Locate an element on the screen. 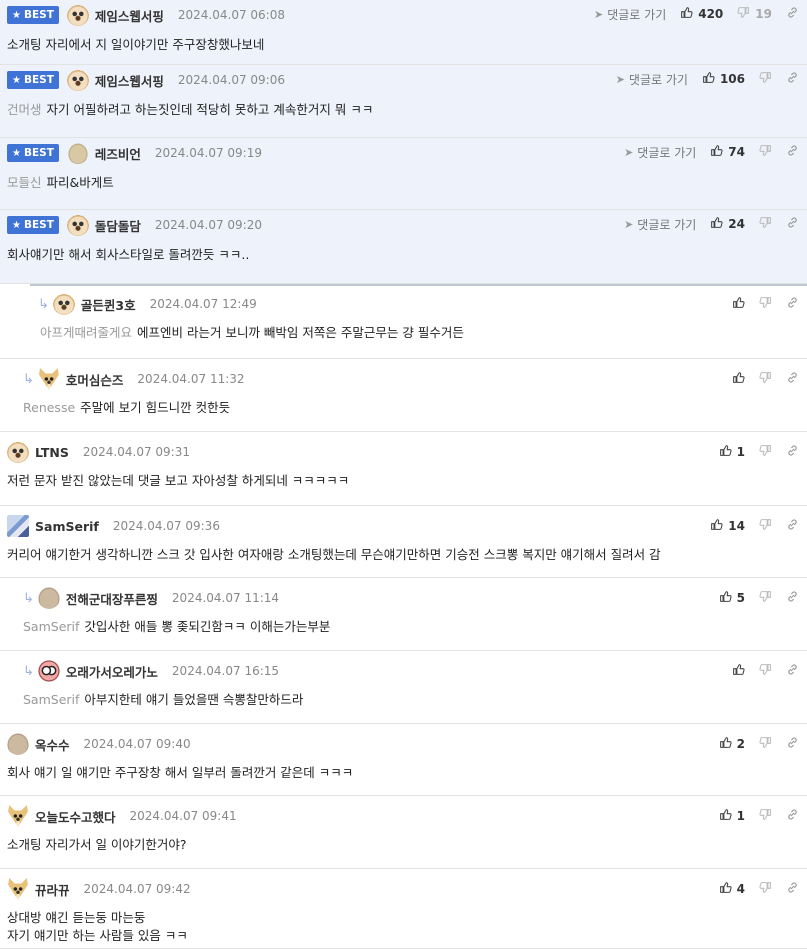 This screenshot has width=807, height=949. comment-text: 회사 얘기 일 얘기만 주구장창 해서 일부러 돌려깐거 같은데 ㅋㅋㅋ is located at coordinates (180, 772).